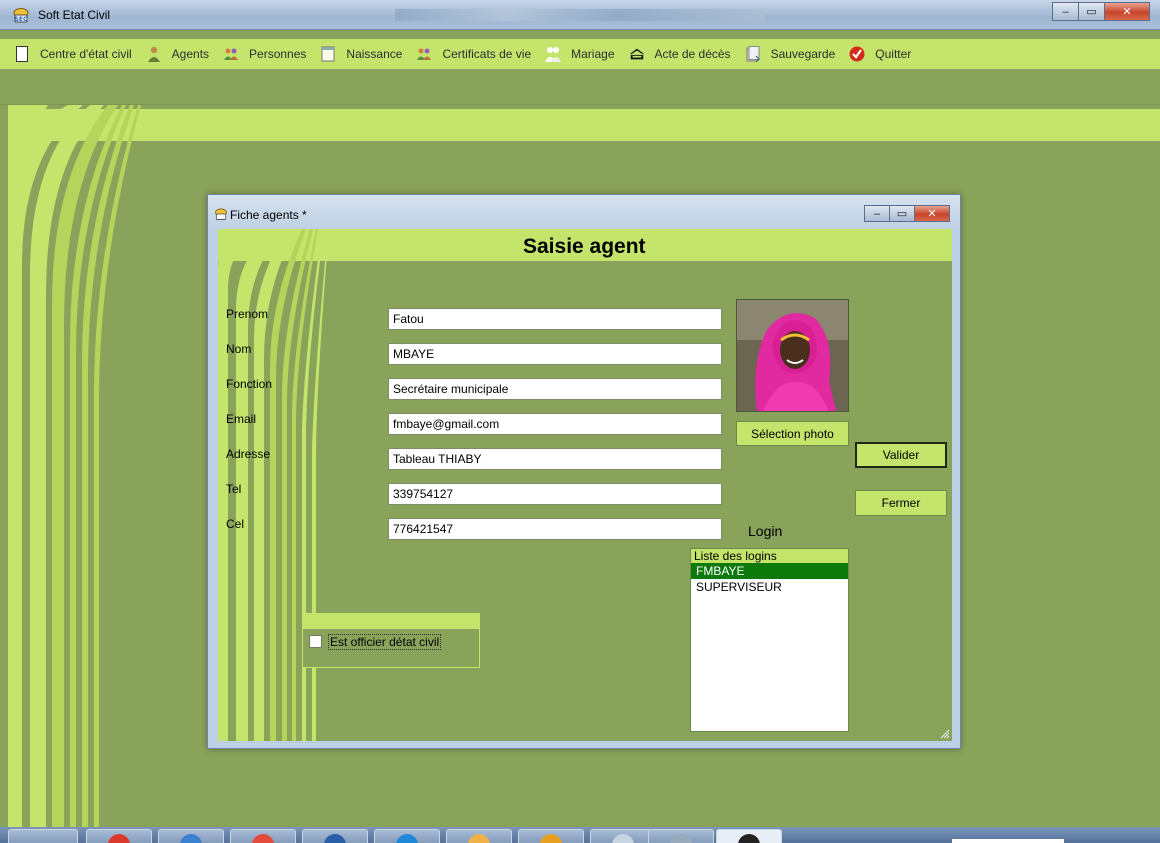  What do you see at coordinates (221, 214) in the screenshot?
I see `app-logo-icon` at bounding box center [221, 214].